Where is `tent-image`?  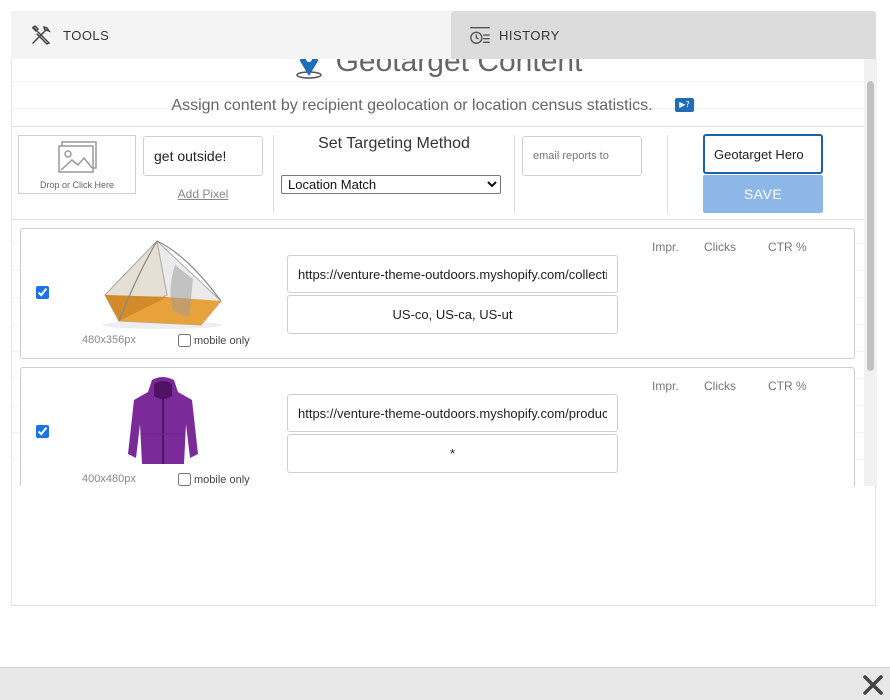
tent-image is located at coordinates (162, 283).